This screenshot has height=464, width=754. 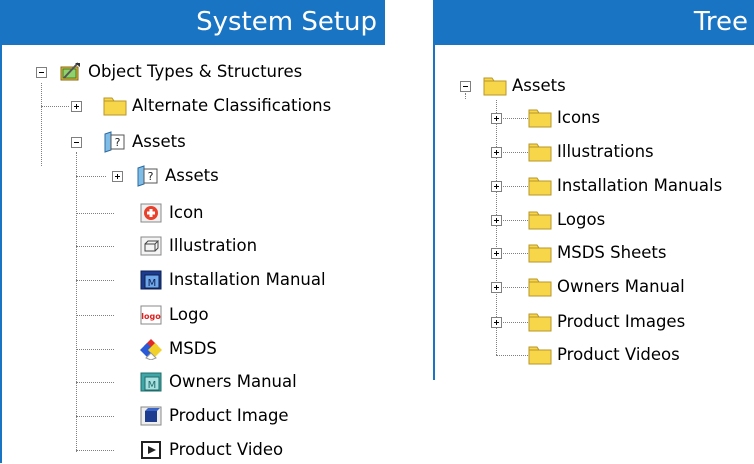 I want to click on logo-icon: logo, so click(x=151, y=315).